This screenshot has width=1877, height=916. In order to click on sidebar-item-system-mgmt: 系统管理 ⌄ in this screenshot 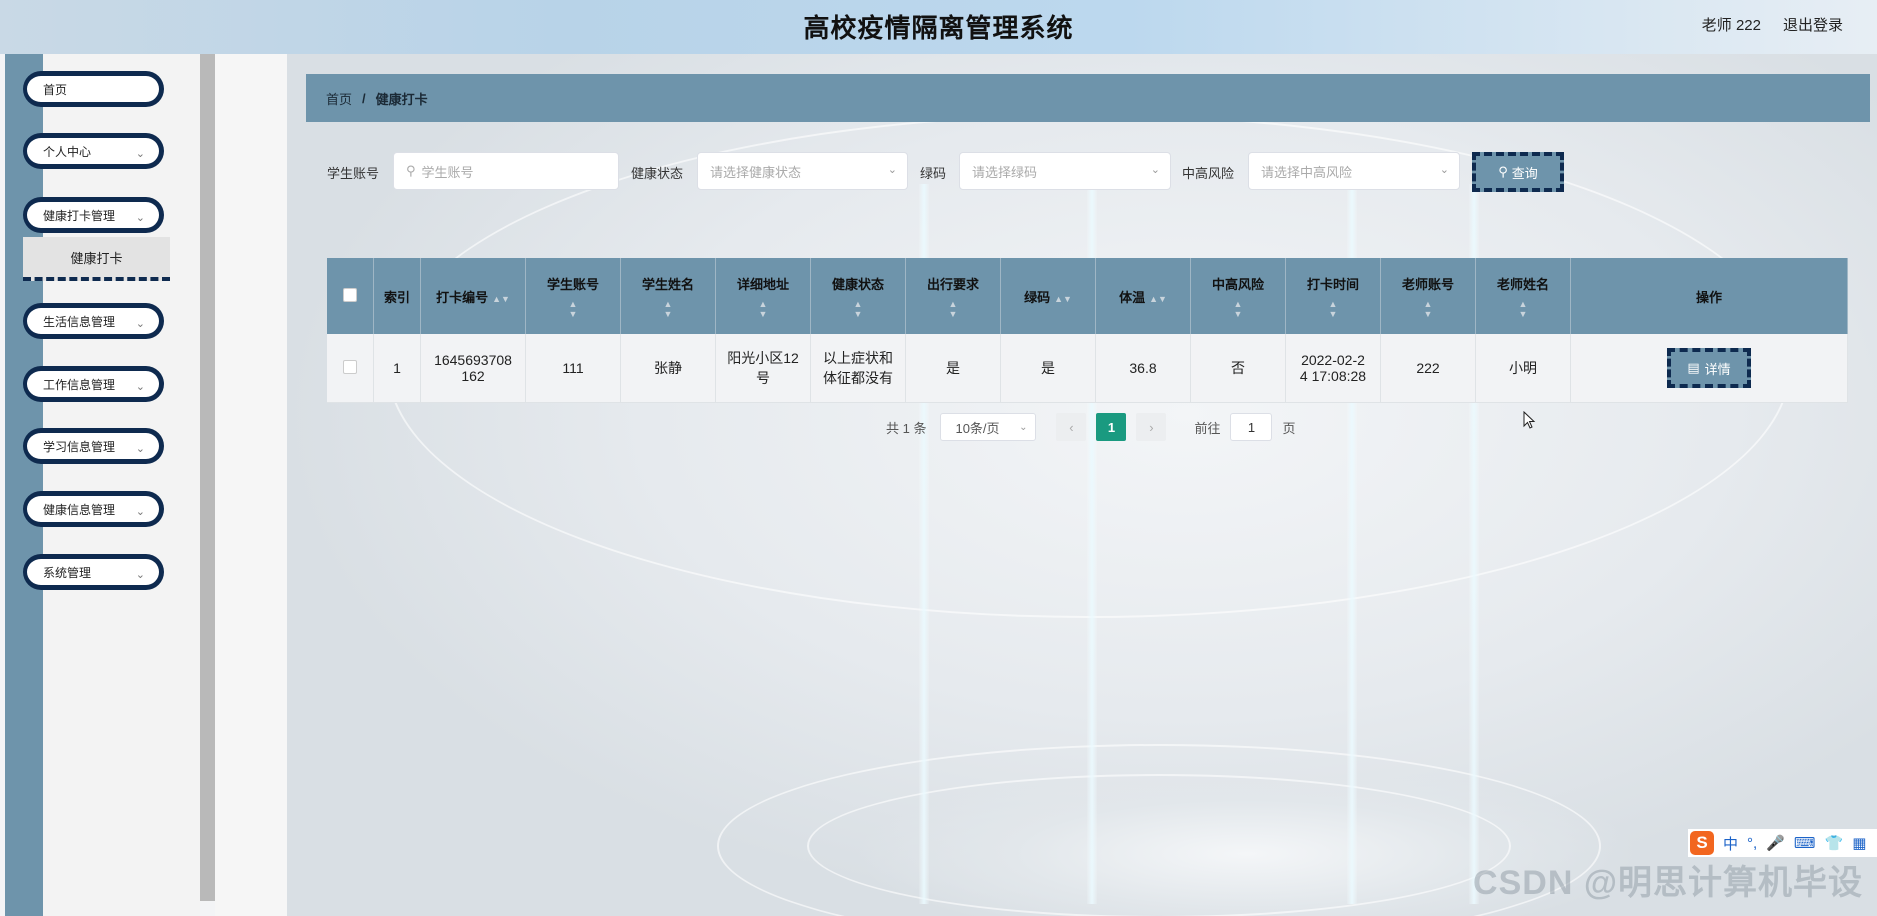, I will do `click(93, 572)`.